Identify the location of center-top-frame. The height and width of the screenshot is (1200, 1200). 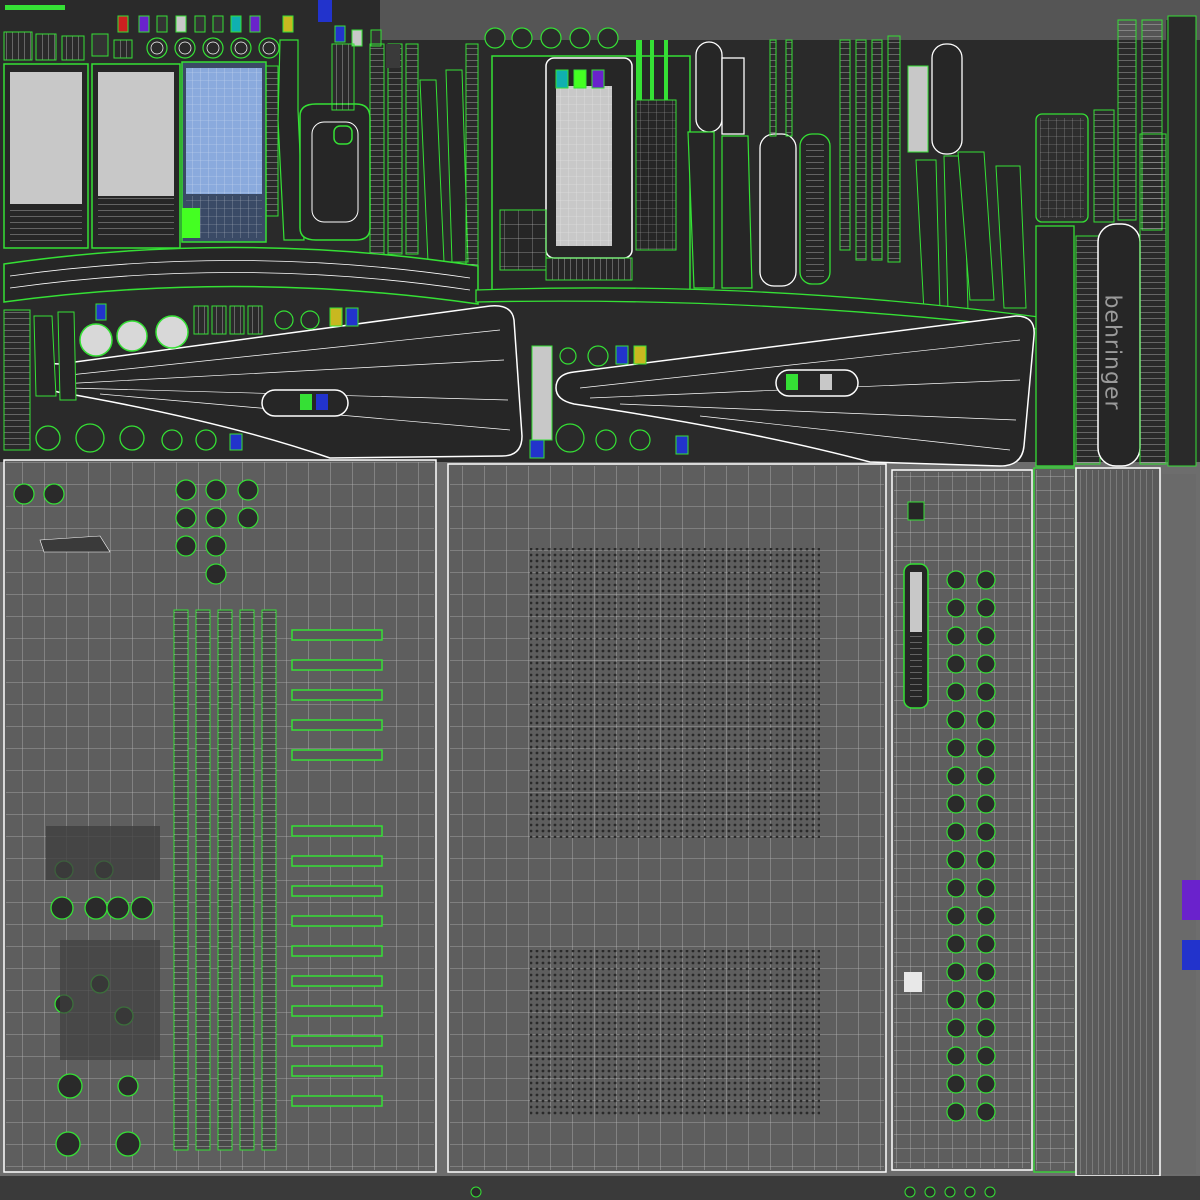
(591, 173).